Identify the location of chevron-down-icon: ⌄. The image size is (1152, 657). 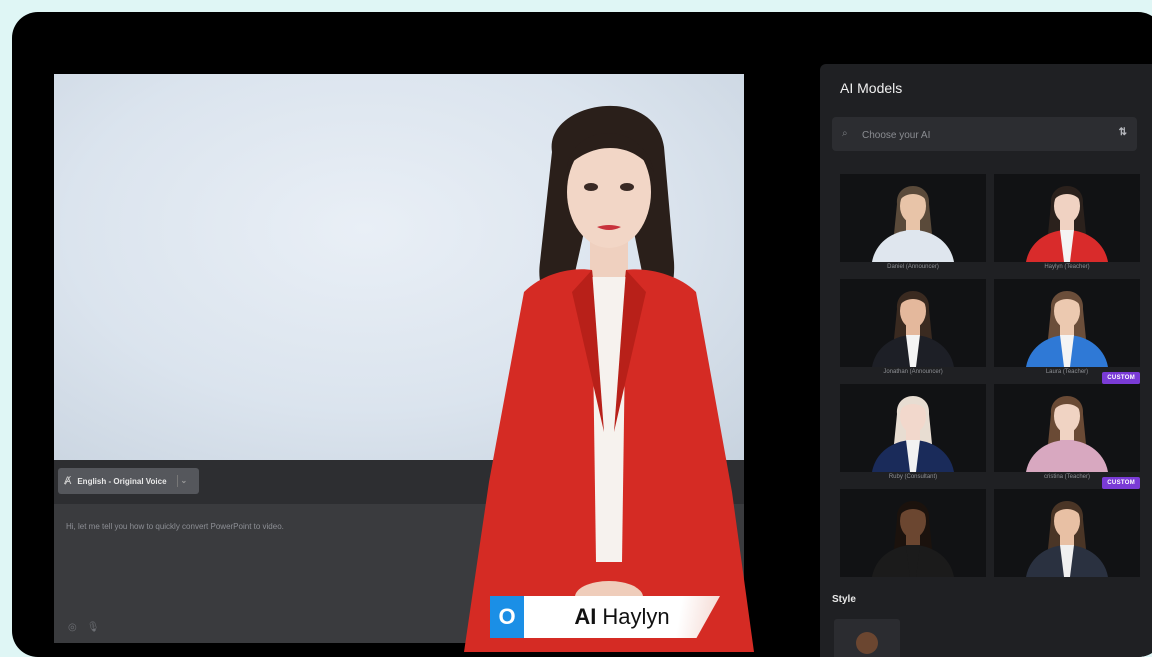
(182, 481).